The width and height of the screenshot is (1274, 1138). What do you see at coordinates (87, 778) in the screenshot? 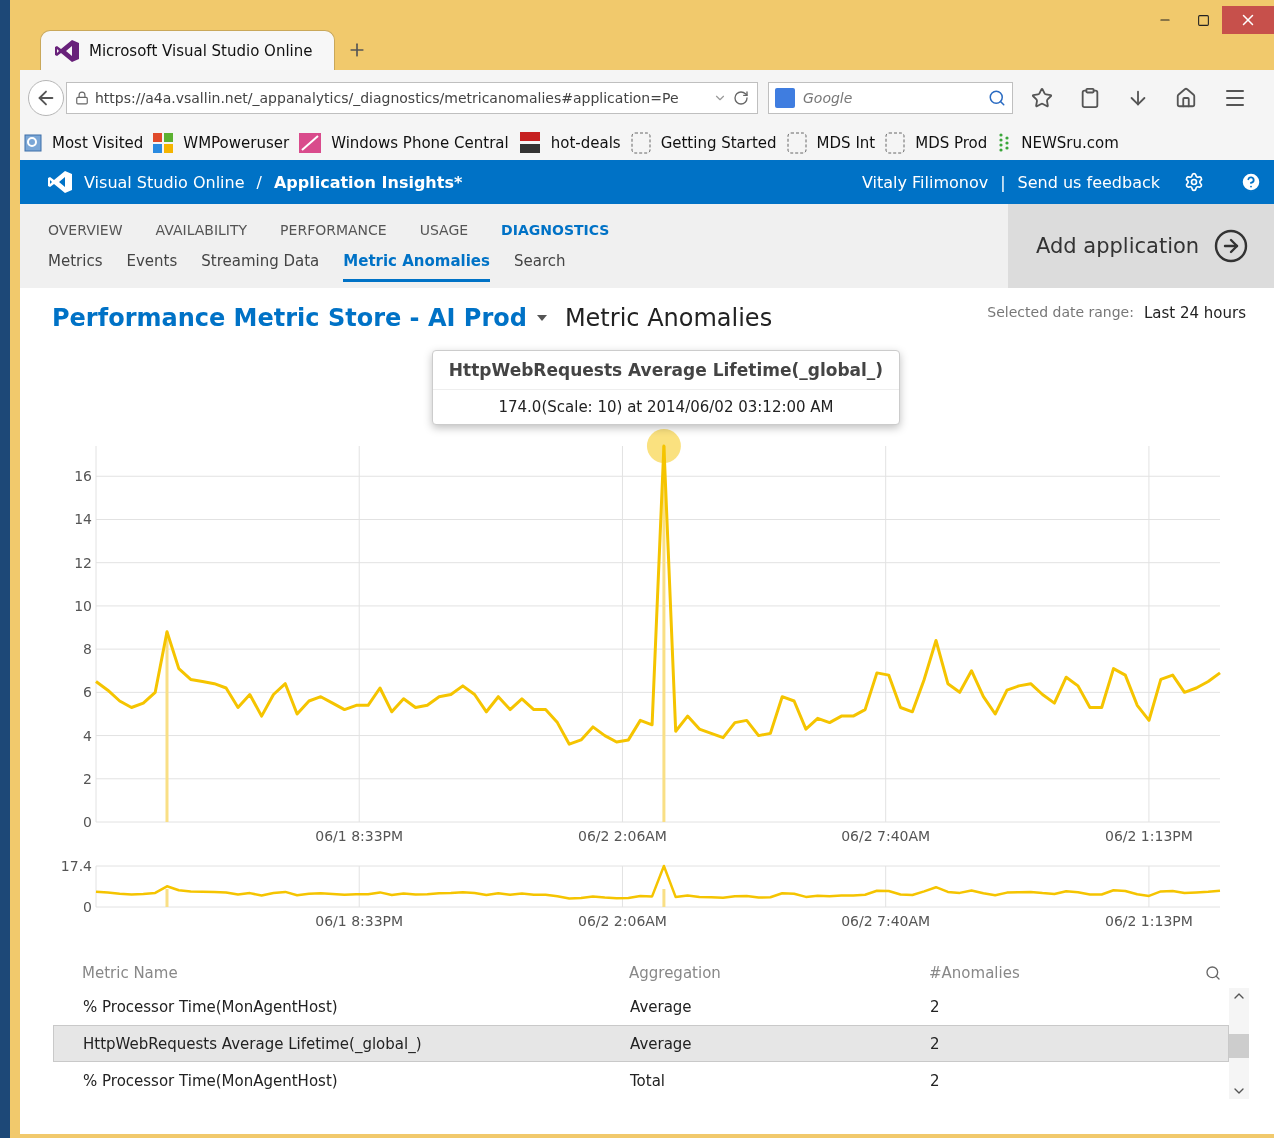
I see `y-tick-label: 2` at bounding box center [87, 778].